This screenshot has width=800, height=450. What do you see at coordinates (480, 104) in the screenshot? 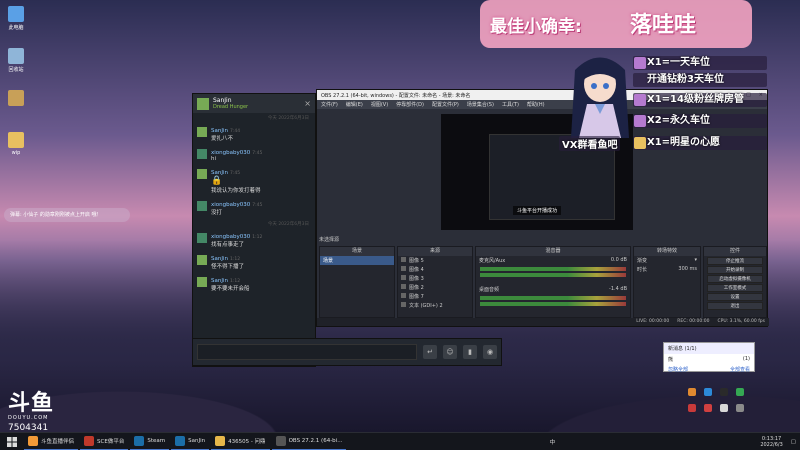
I see `menu-scene-collection: 场景集合(S)` at bounding box center [480, 104].